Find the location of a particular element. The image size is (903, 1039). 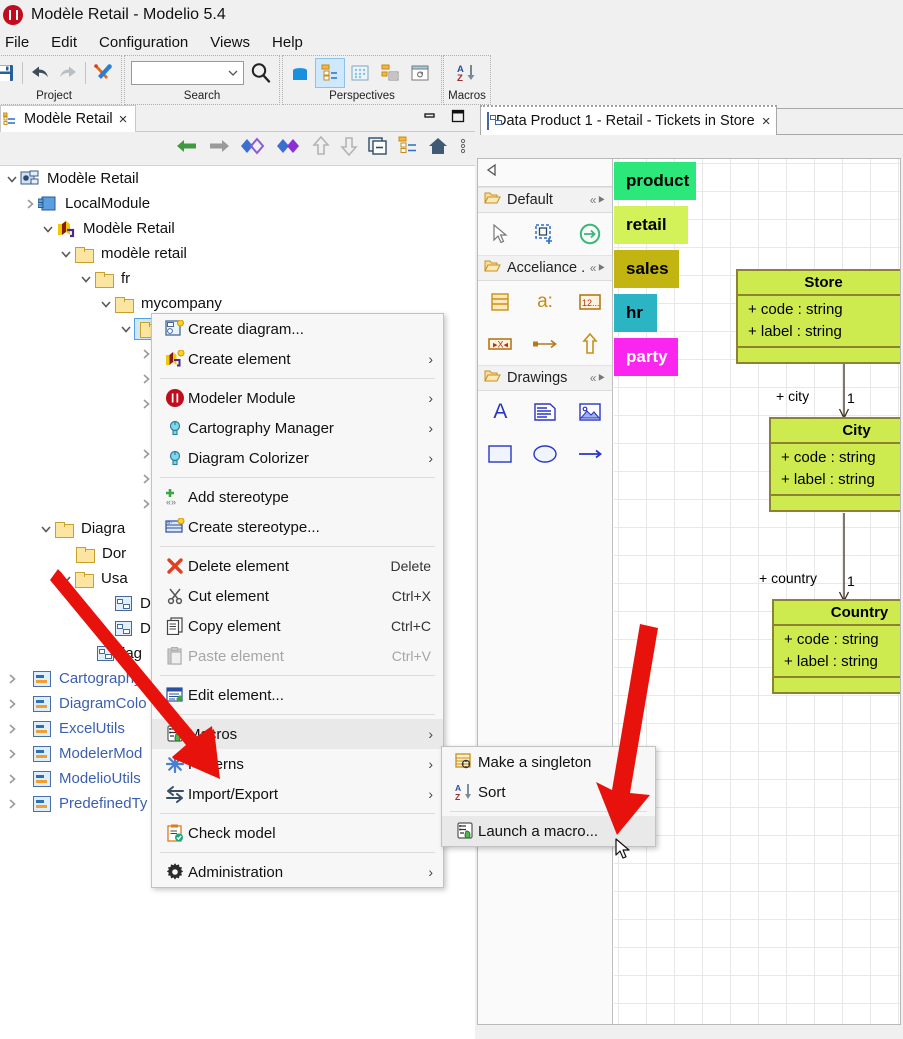

palette-collapse-button is located at coordinates (545, 173).